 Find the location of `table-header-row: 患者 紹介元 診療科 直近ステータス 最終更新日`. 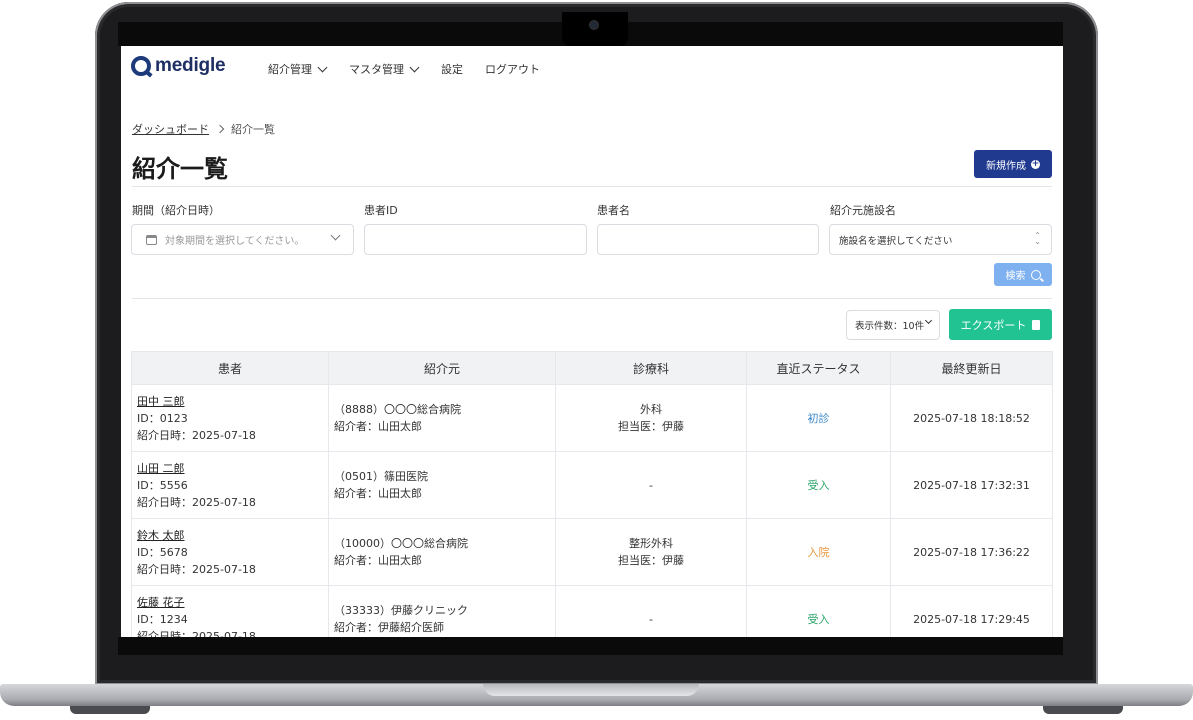

table-header-row: 患者 紹介元 診療科 直近ステータス 最終更新日 is located at coordinates (592, 368).